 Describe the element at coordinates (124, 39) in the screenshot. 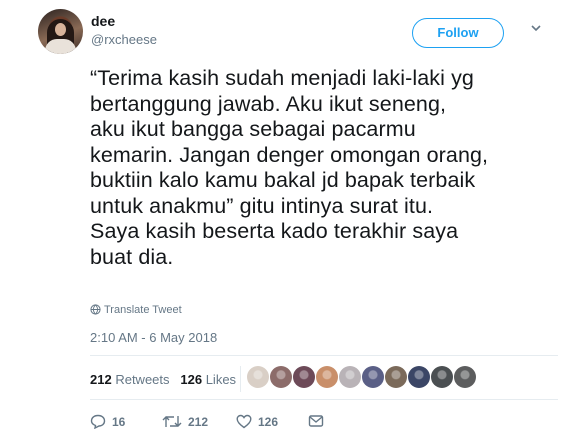

I see `author-handle: @rxcheese` at that location.